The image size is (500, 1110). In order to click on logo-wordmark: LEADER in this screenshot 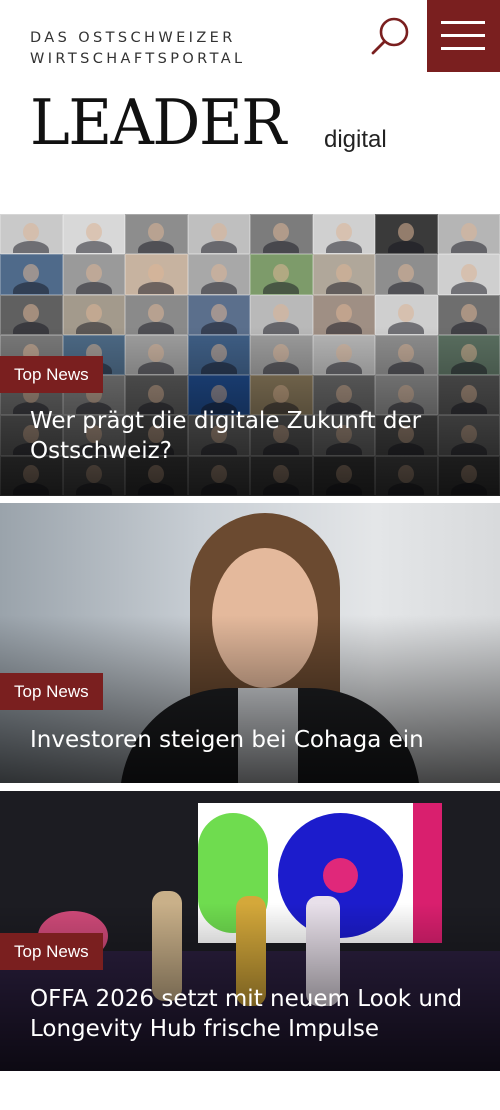, I will do `click(158, 122)`.